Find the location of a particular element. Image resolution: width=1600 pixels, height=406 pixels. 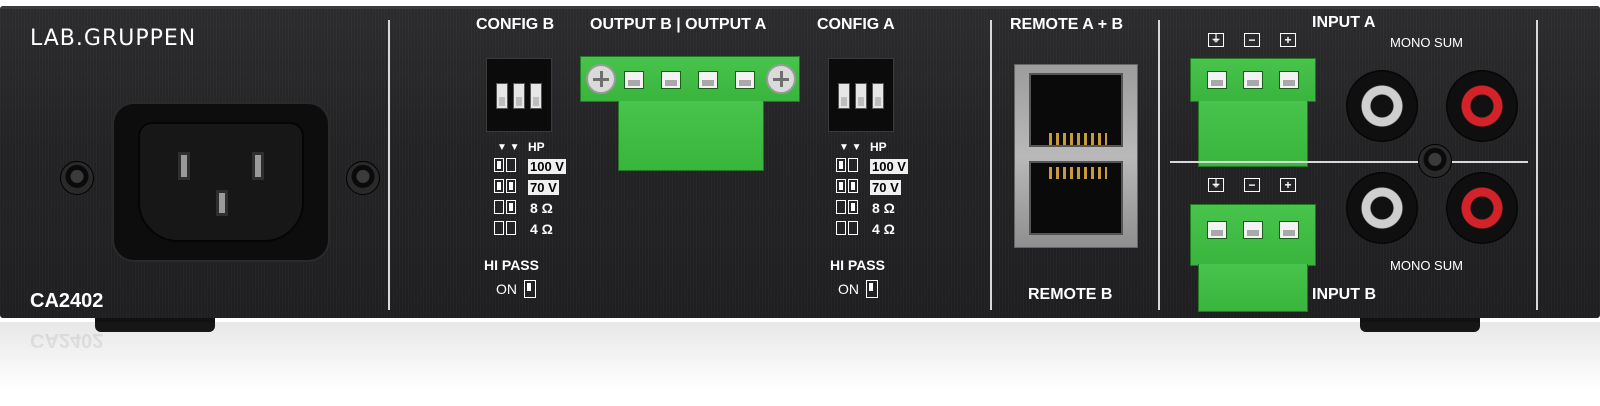

reflection-model-text: CA2402 is located at coordinates (67, 340).